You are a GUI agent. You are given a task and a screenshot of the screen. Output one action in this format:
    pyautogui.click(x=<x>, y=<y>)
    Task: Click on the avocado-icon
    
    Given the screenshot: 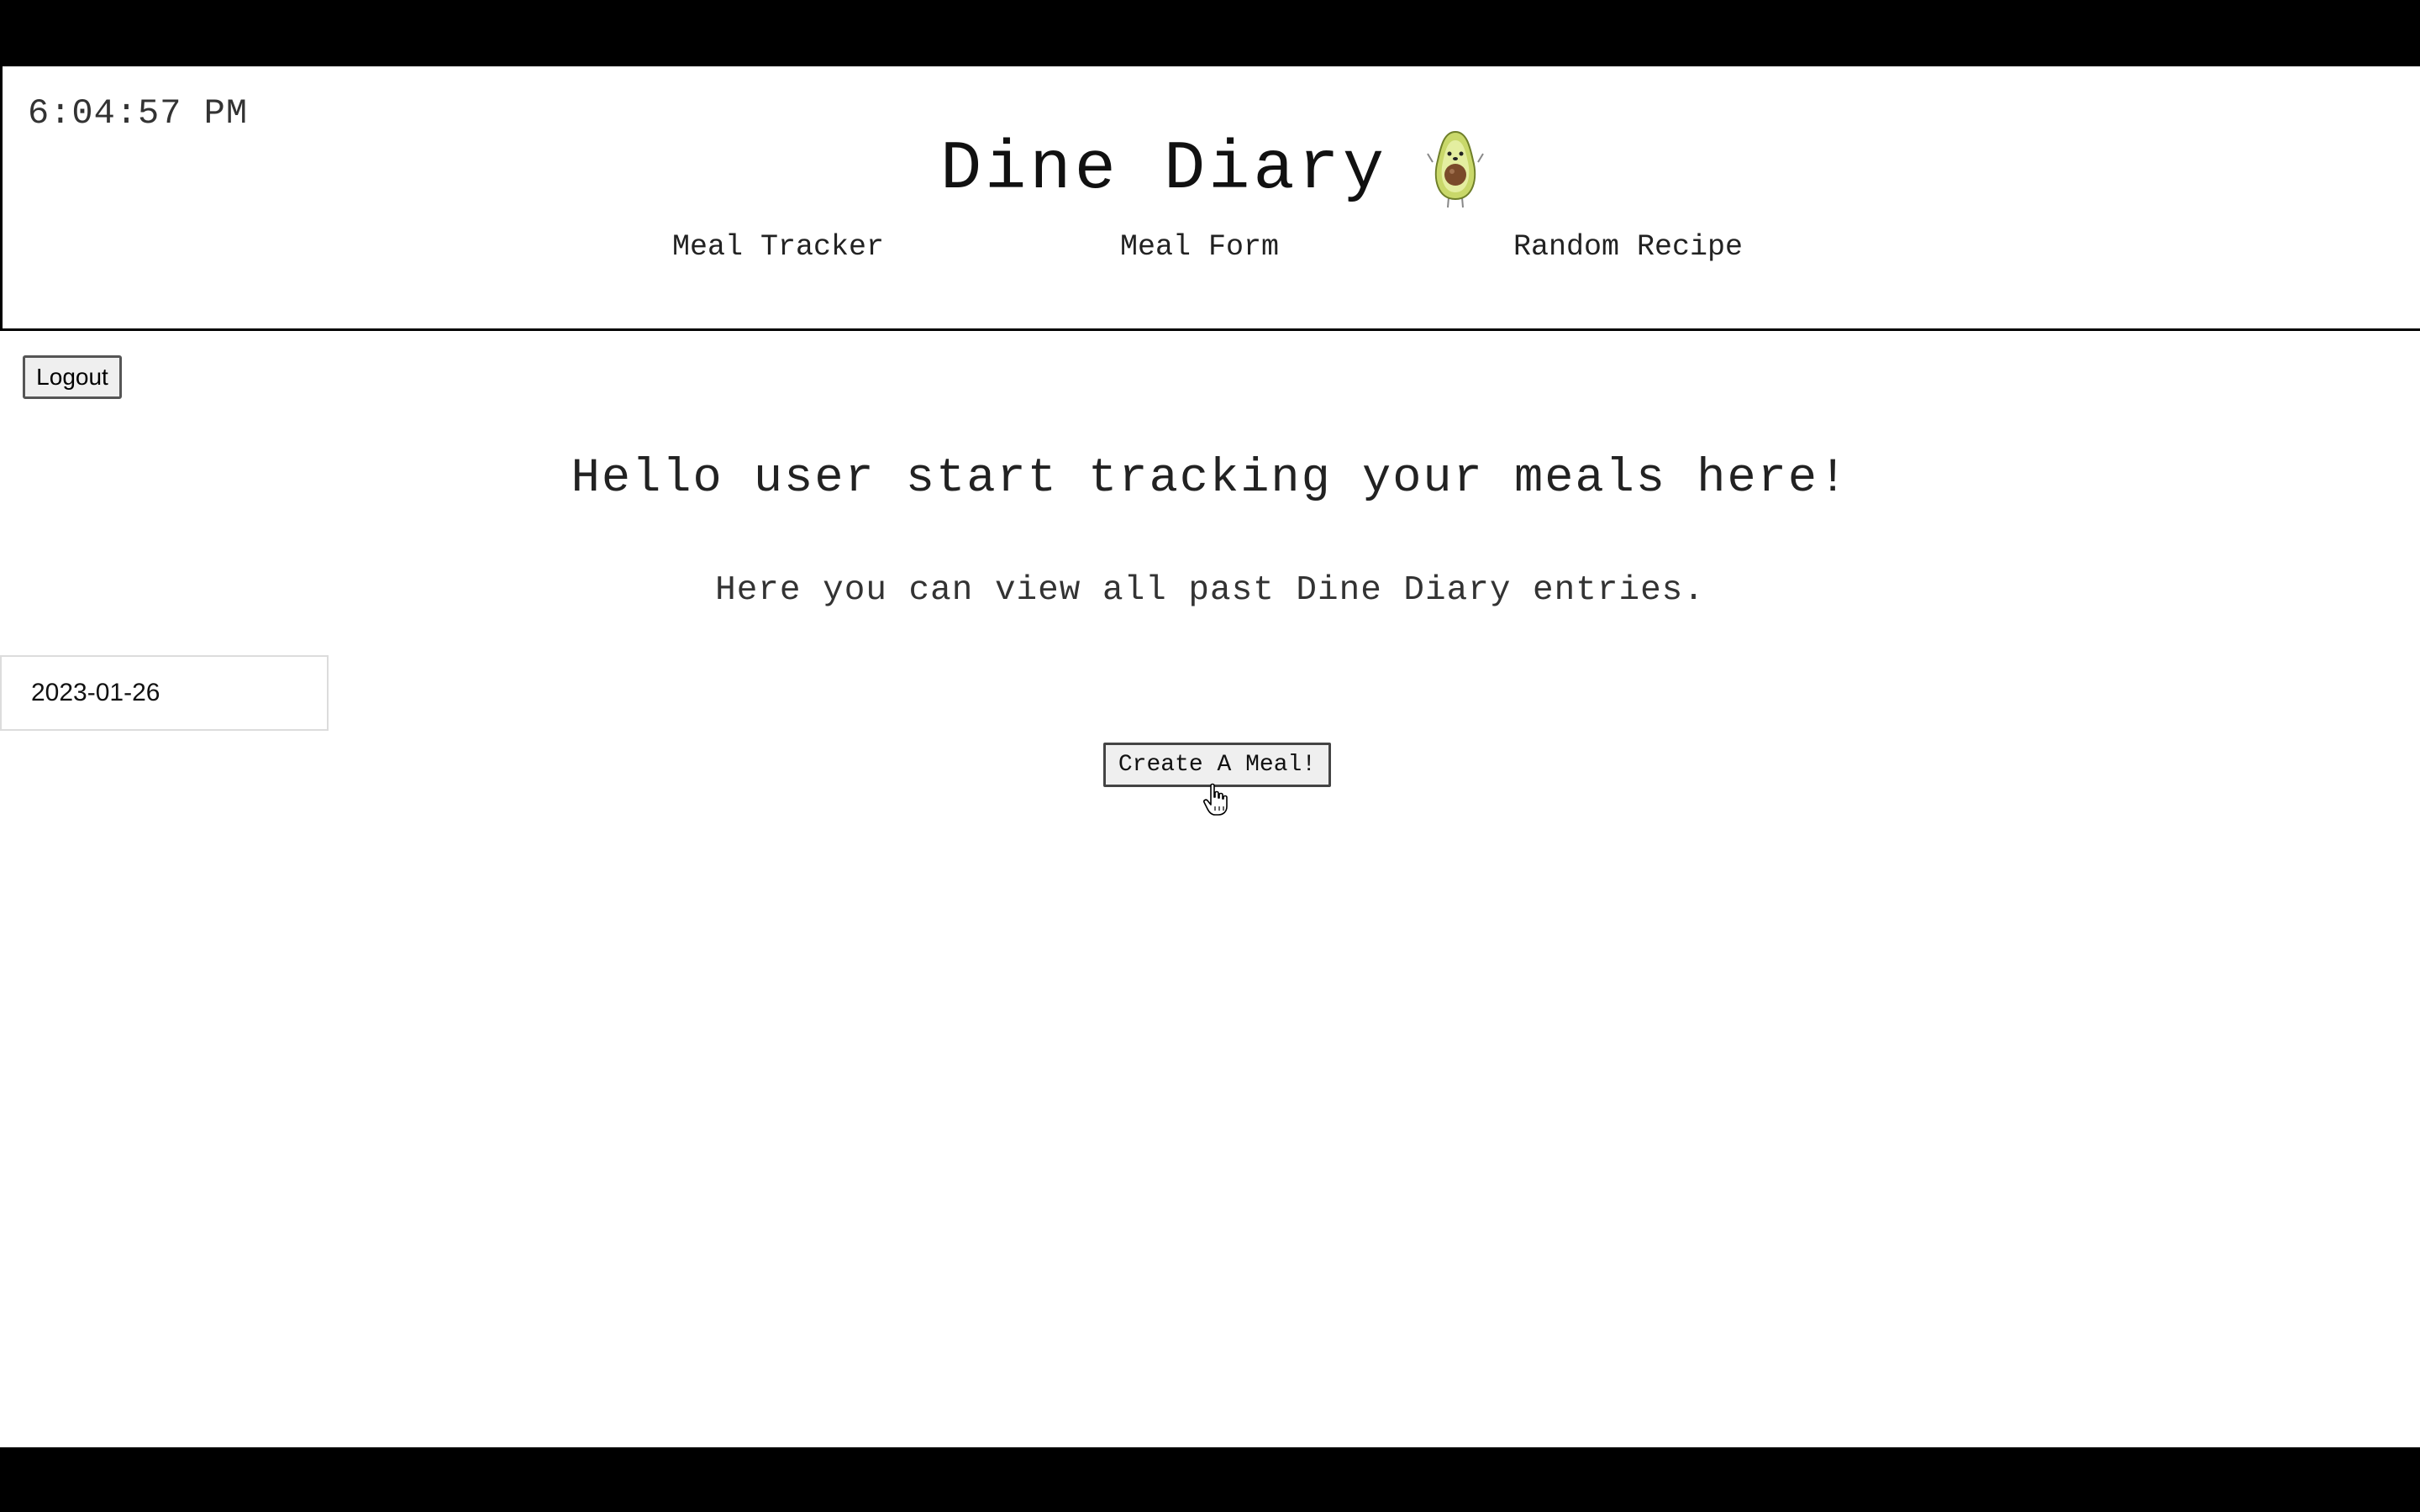 What is the action you would take?
    pyautogui.click(x=1455, y=169)
    